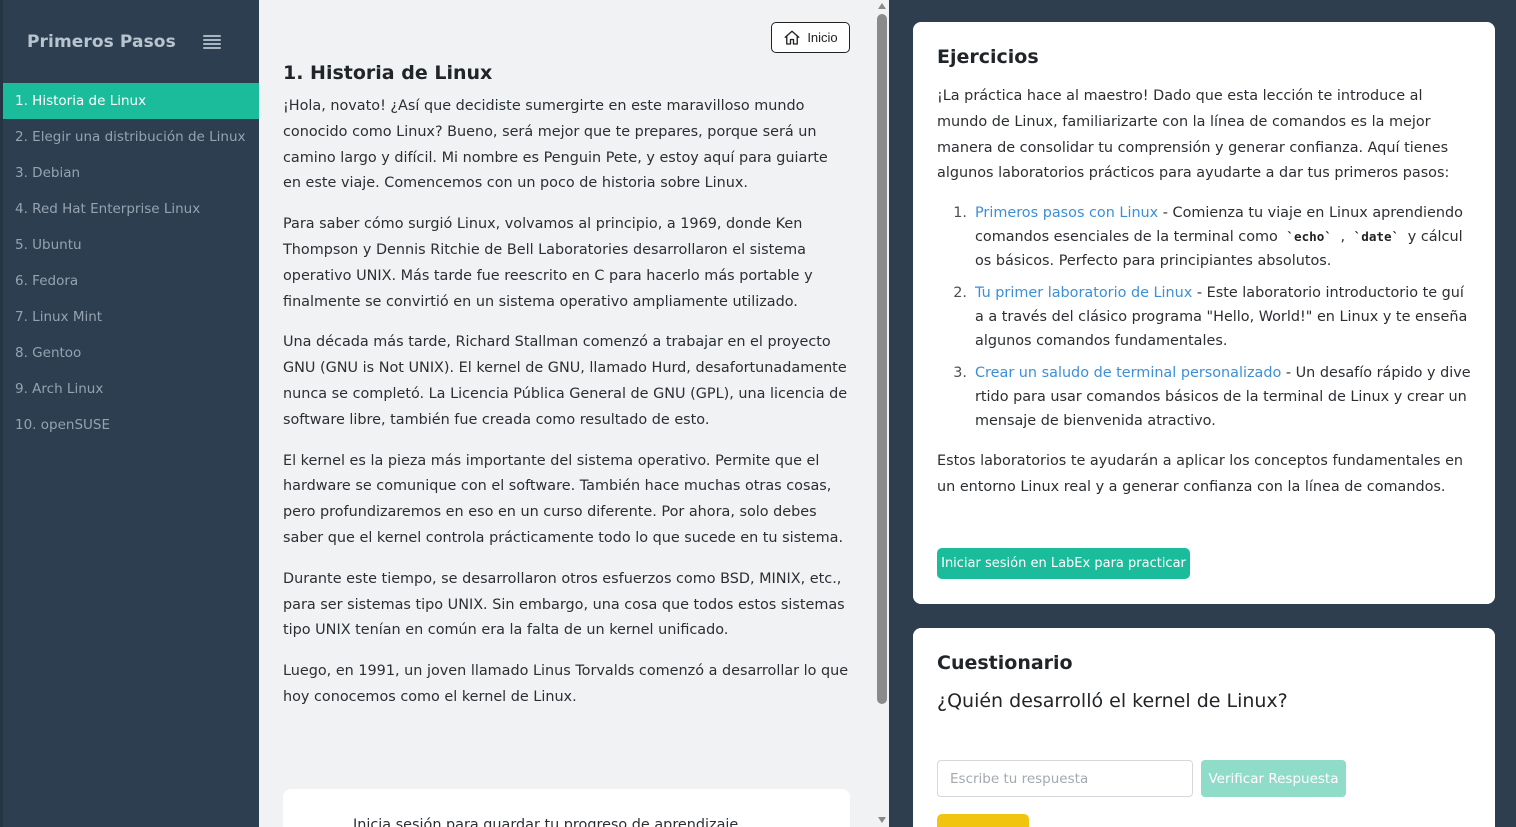 The height and width of the screenshot is (827, 1516). Describe the element at coordinates (131, 245) in the screenshot. I see `sidebar-item-ubuntu: 5. Ubuntu` at that location.